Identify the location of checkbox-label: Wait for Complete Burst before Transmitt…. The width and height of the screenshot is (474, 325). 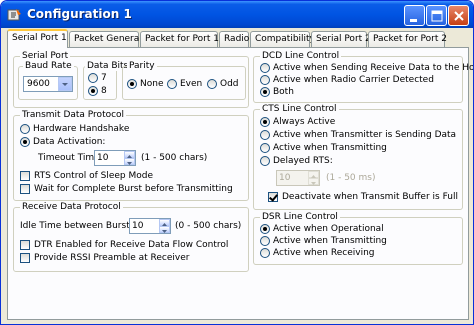
(133, 189).